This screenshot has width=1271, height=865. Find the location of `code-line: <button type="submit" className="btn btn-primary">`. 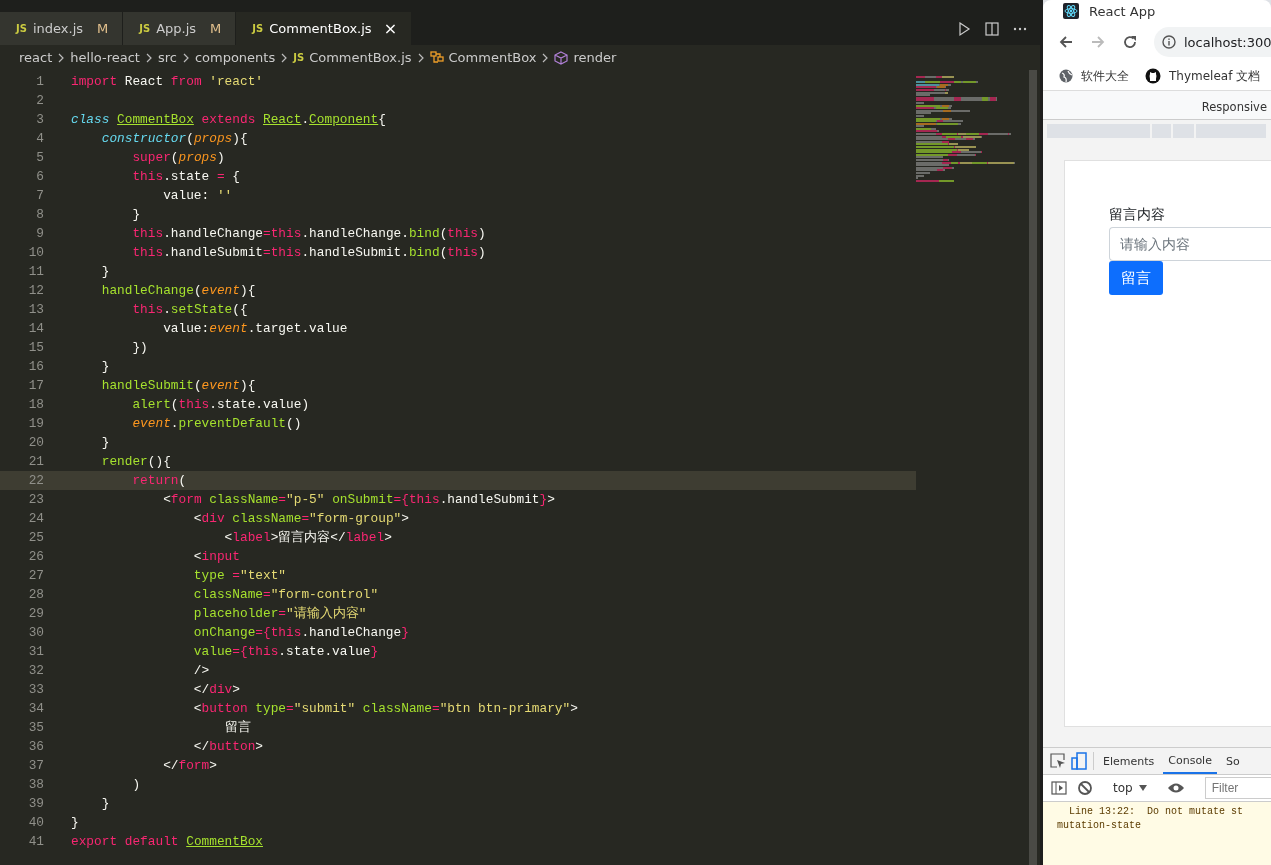

code-line: <button type="submit" className="btn btn-primary"> is located at coordinates (385, 709).